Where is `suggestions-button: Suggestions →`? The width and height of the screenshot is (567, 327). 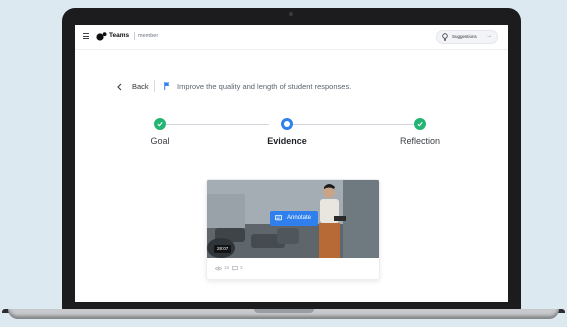 suggestions-button: Suggestions → is located at coordinates (467, 37).